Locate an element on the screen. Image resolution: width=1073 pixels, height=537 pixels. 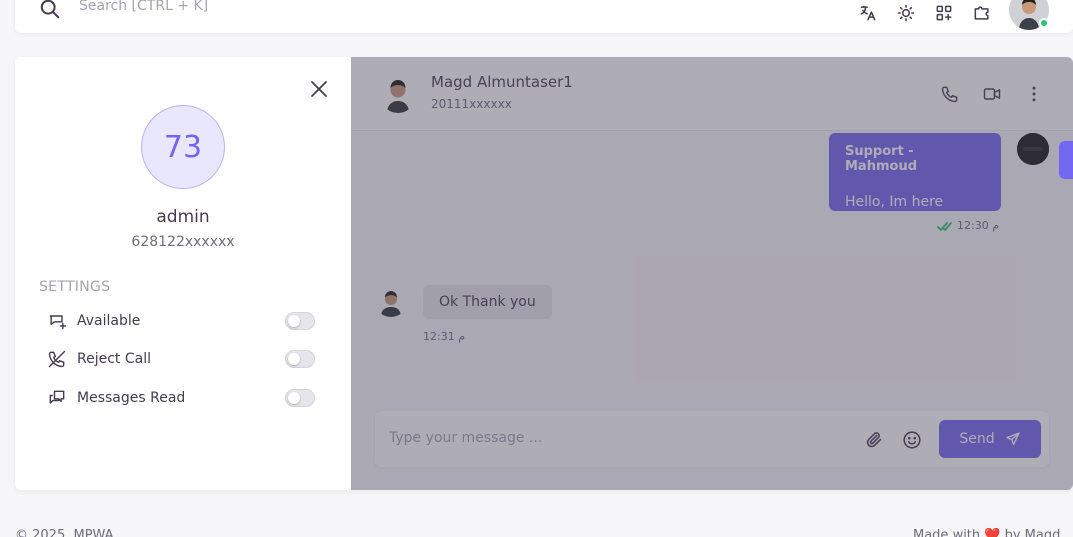
search-input: Search [CTRL + K] is located at coordinates (143, 7).